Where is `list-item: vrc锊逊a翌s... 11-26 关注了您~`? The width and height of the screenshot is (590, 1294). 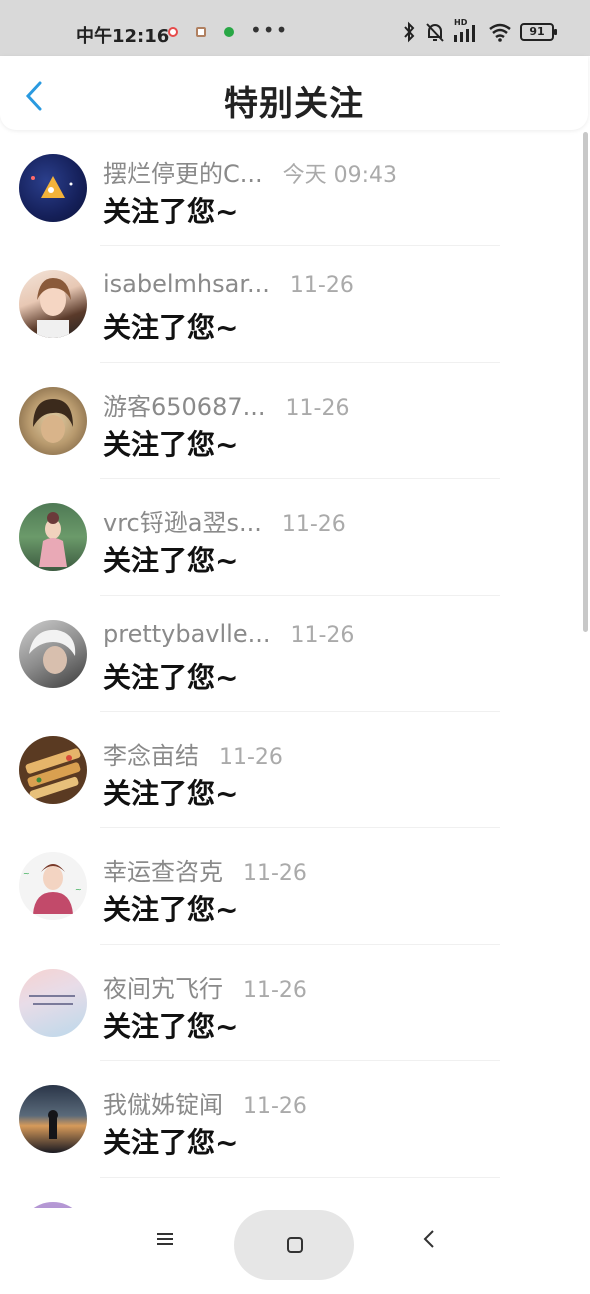
list-item: vrc锊逊a翌s... 11-26 关注了您~ is located at coordinates (290, 537).